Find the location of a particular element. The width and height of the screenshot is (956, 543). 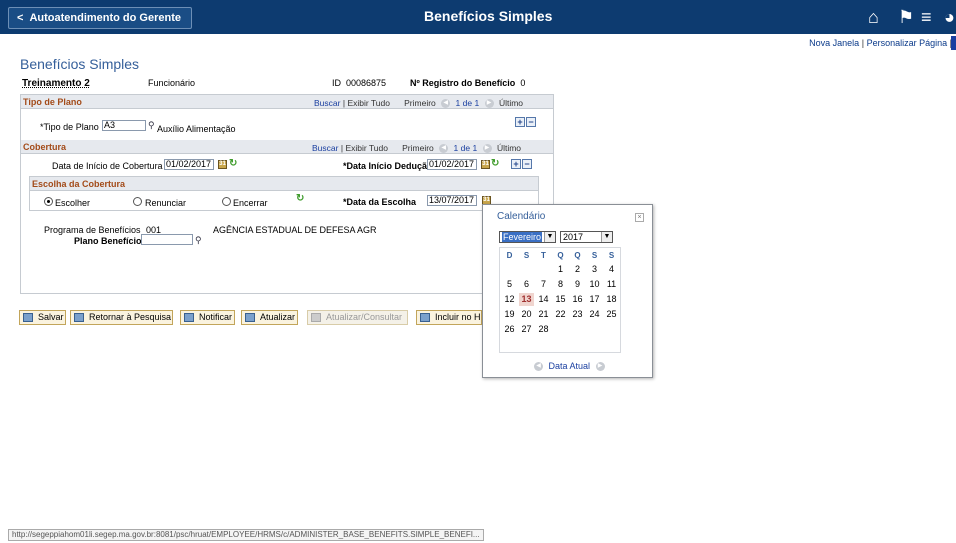

benefit-reg: Nº Registro do Benefício 0 is located at coordinates (467, 83).